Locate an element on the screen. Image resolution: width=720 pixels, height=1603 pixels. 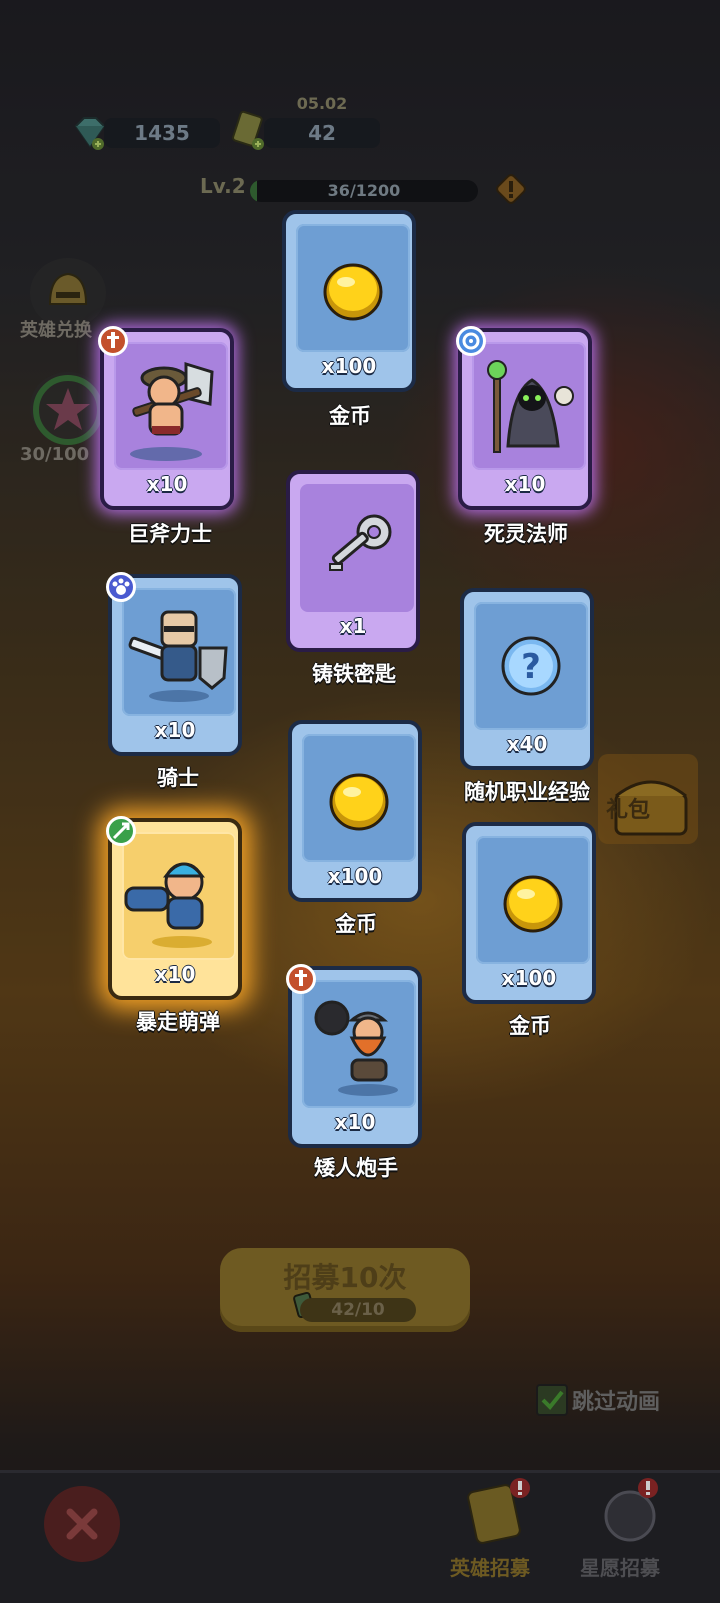
question-orb-icon: ? is located at coordinates (531, 666).